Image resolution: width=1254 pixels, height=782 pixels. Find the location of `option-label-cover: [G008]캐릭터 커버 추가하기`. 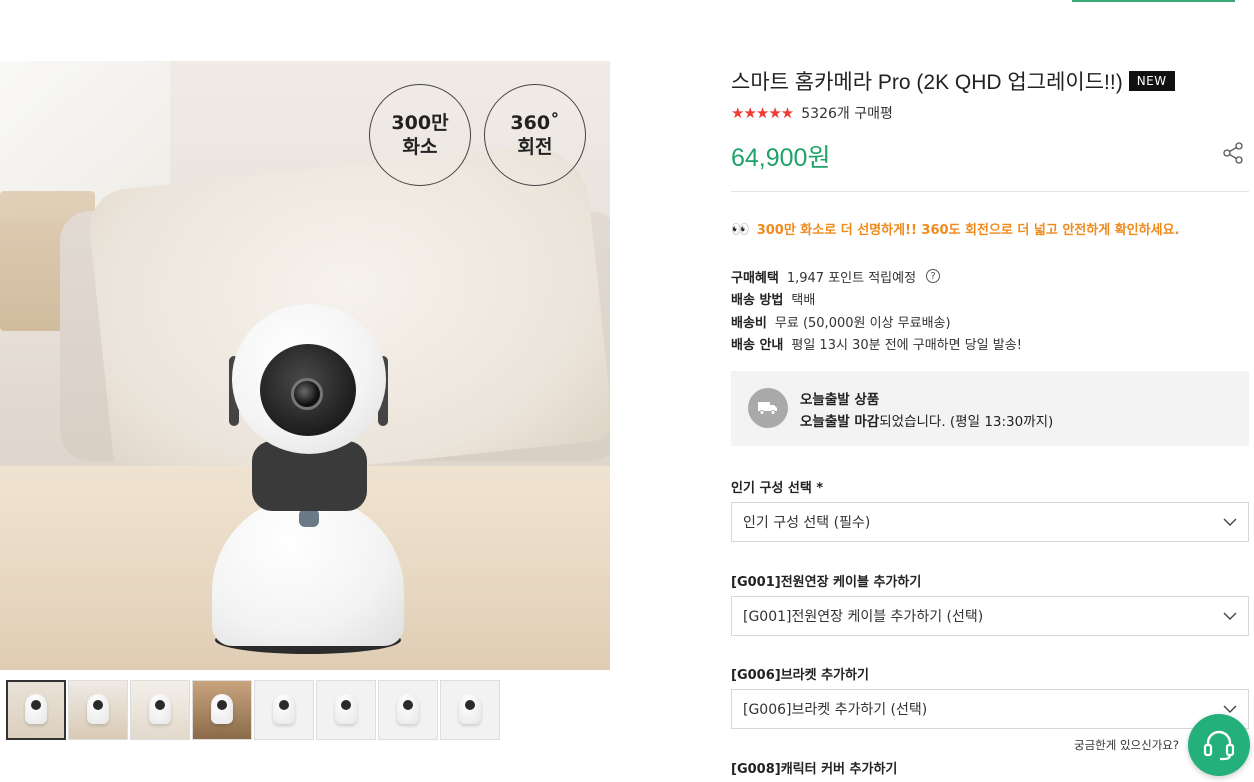

option-label-cover: [G008]캐릭터 커버 추가하기 is located at coordinates (814, 769).